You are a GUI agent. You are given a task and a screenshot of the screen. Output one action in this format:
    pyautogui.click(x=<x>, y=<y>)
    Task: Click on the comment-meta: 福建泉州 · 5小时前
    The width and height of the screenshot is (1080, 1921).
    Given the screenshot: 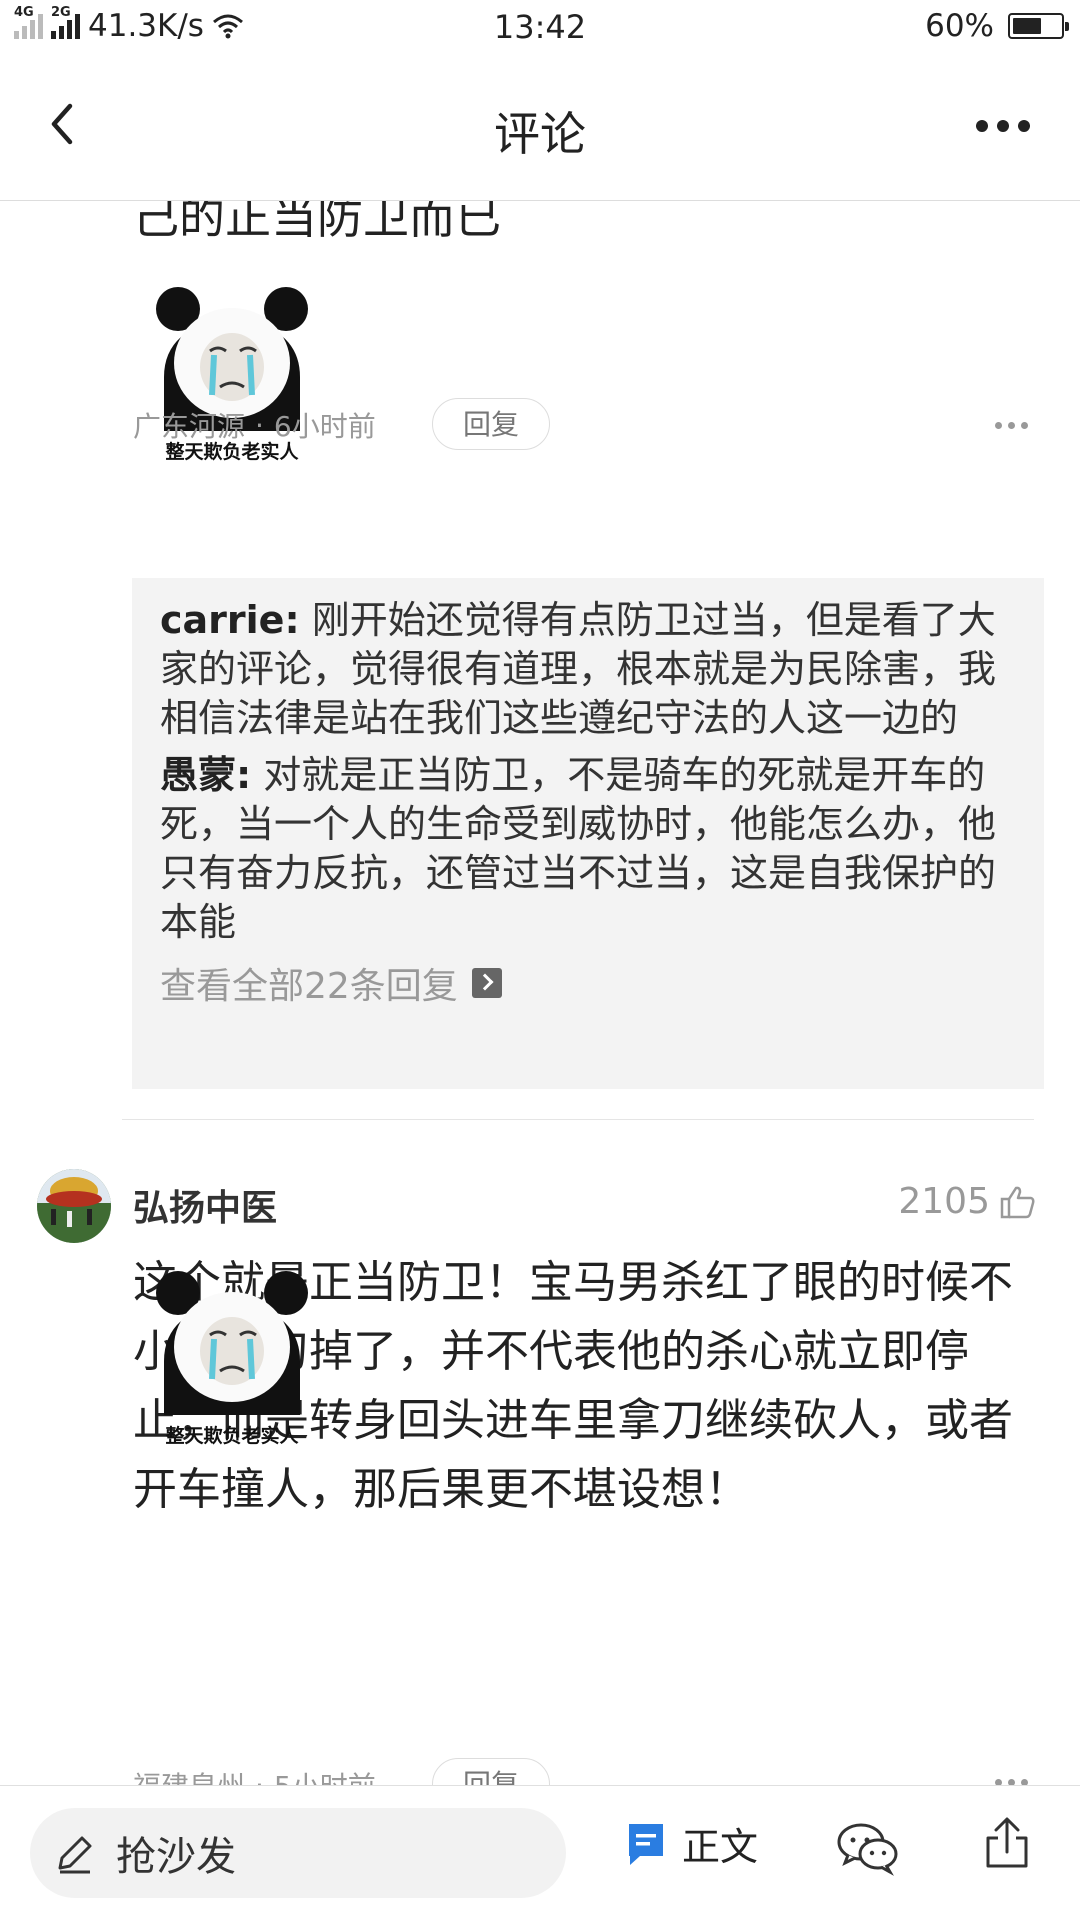 What is the action you would take?
    pyautogui.click(x=254, y=1775)
    